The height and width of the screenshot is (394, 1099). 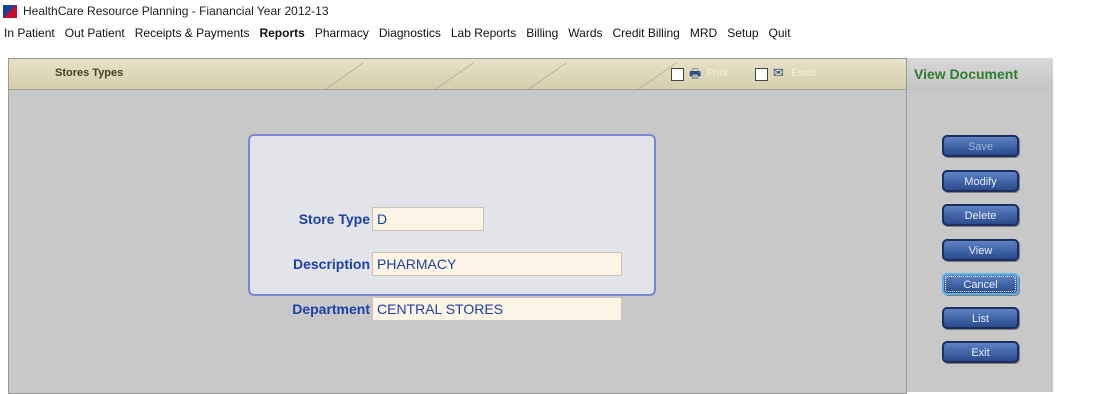 What do you see at coordinates (10, 11) in the screenshot?
I see `app-icon` at bounding box center [10, 11].